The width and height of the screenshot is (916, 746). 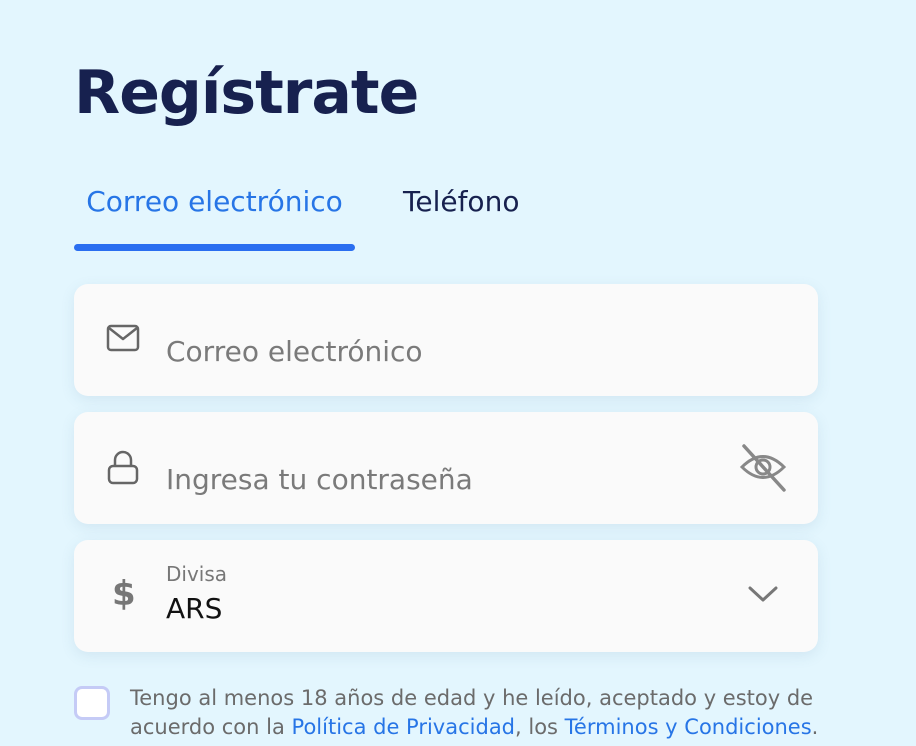 What do you see at coordinates (446, 340) in the screenshot?
I see `email-field: Correo electrónico` at bounding box center [446, 340].